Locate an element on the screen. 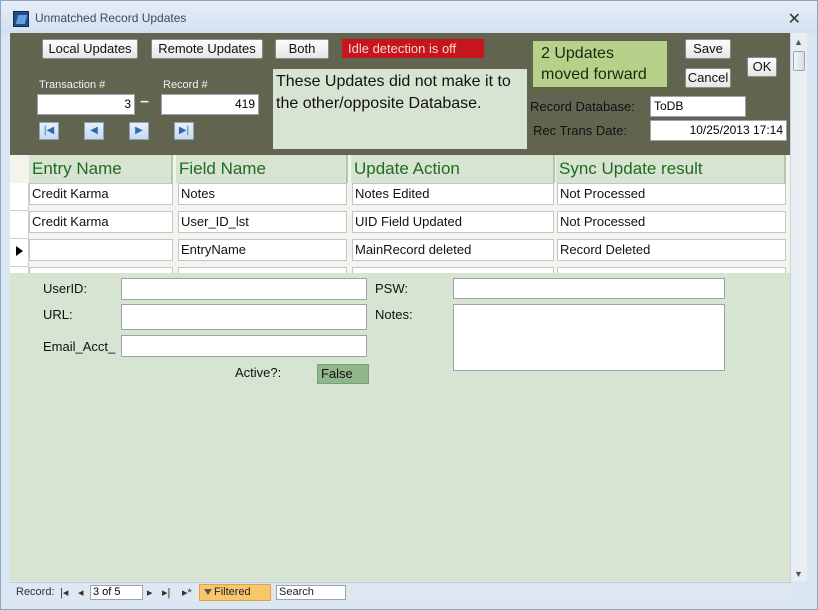 The image size is (818, 610). record-number-field: 419 is located at coordinates (210, 104).